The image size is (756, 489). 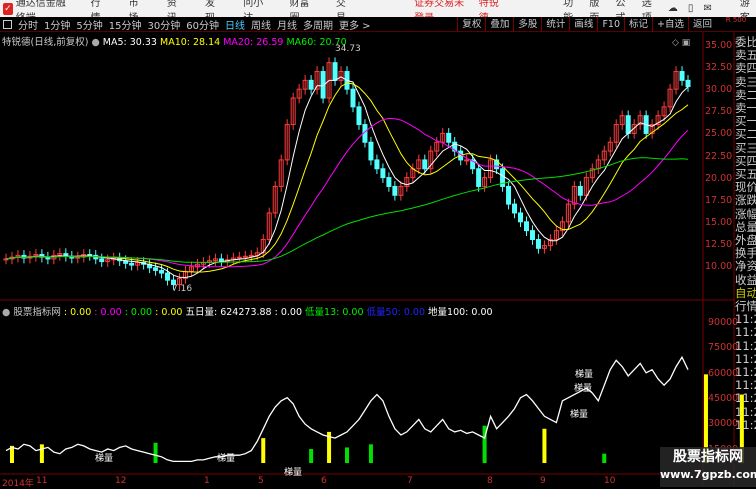 I want to click on volume-tick: 45000, so click(x=723, y=398).